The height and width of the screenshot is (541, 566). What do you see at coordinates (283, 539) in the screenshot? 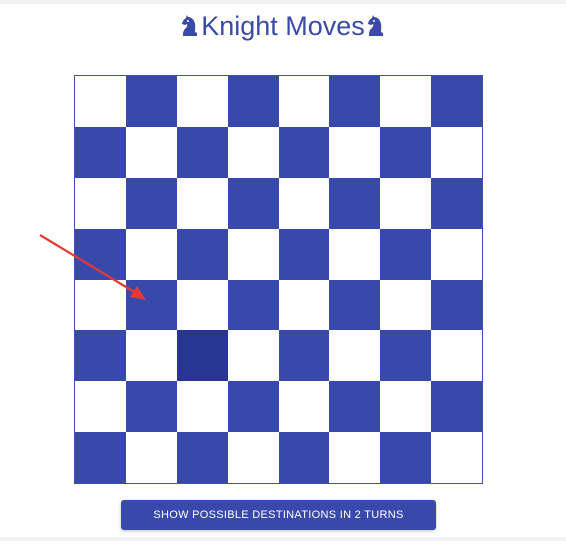
I see `divider` at bounding box center [283, 539].